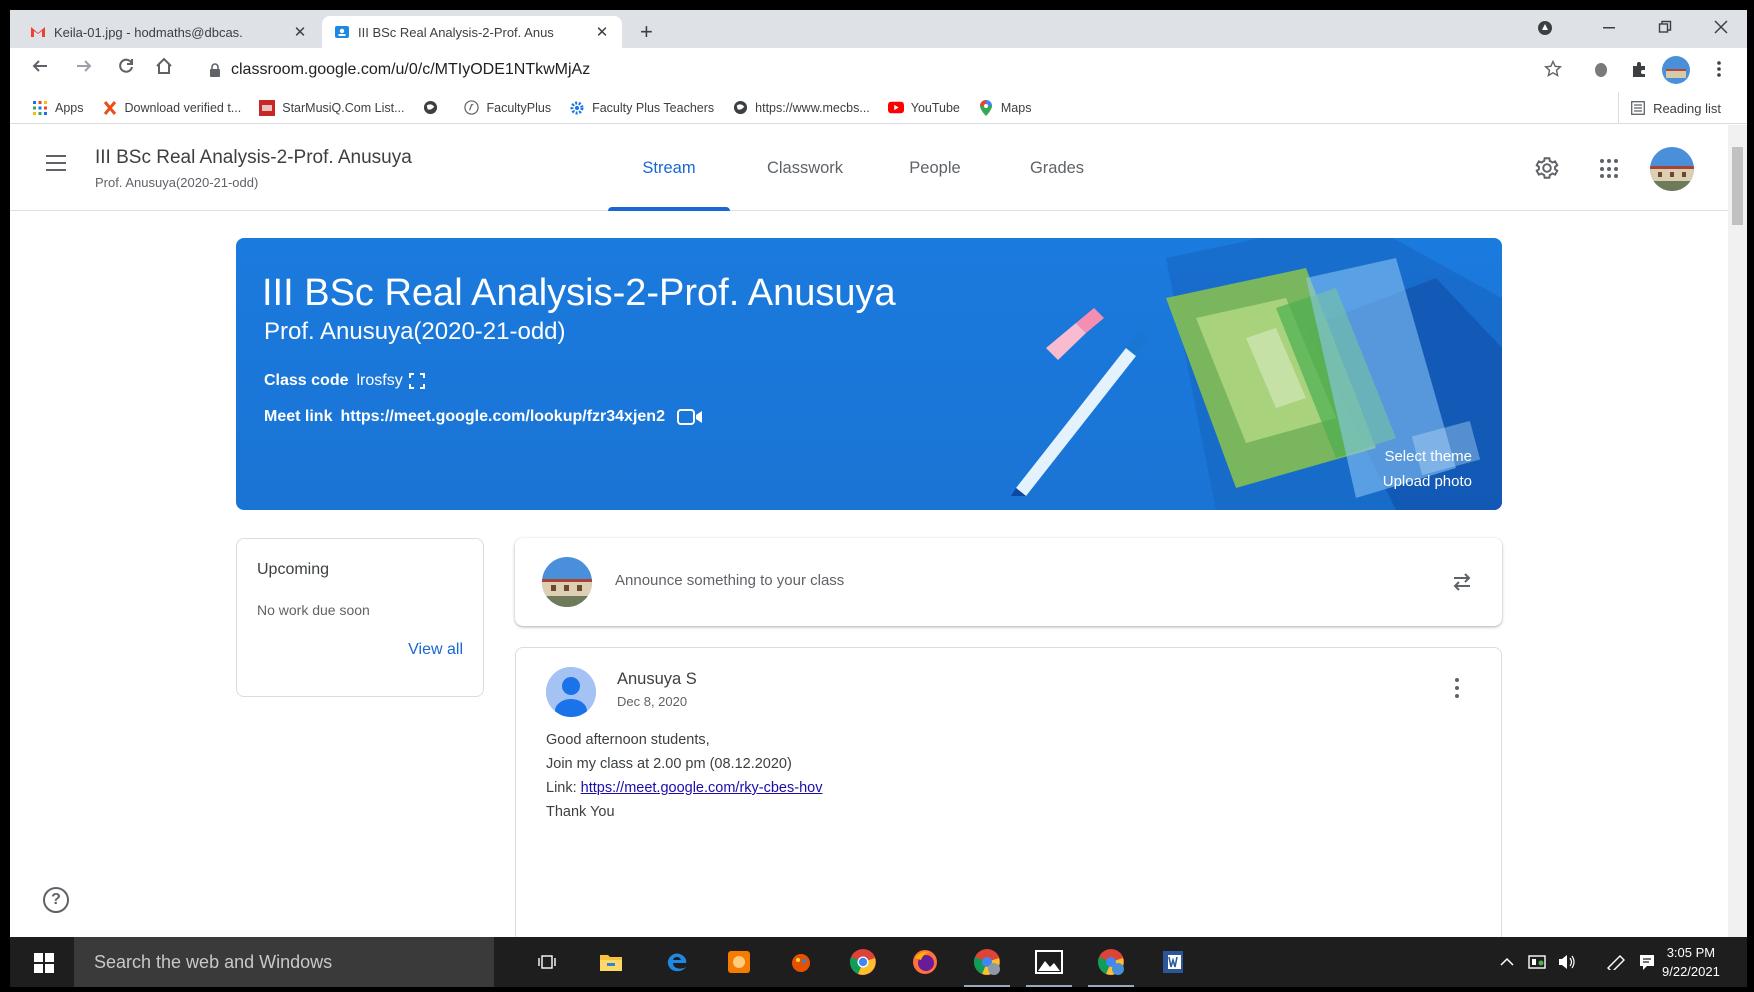 Image resolution: width=1754 pixels, height=992 pixels. I want to click on network-icon, so click(1537, 962).